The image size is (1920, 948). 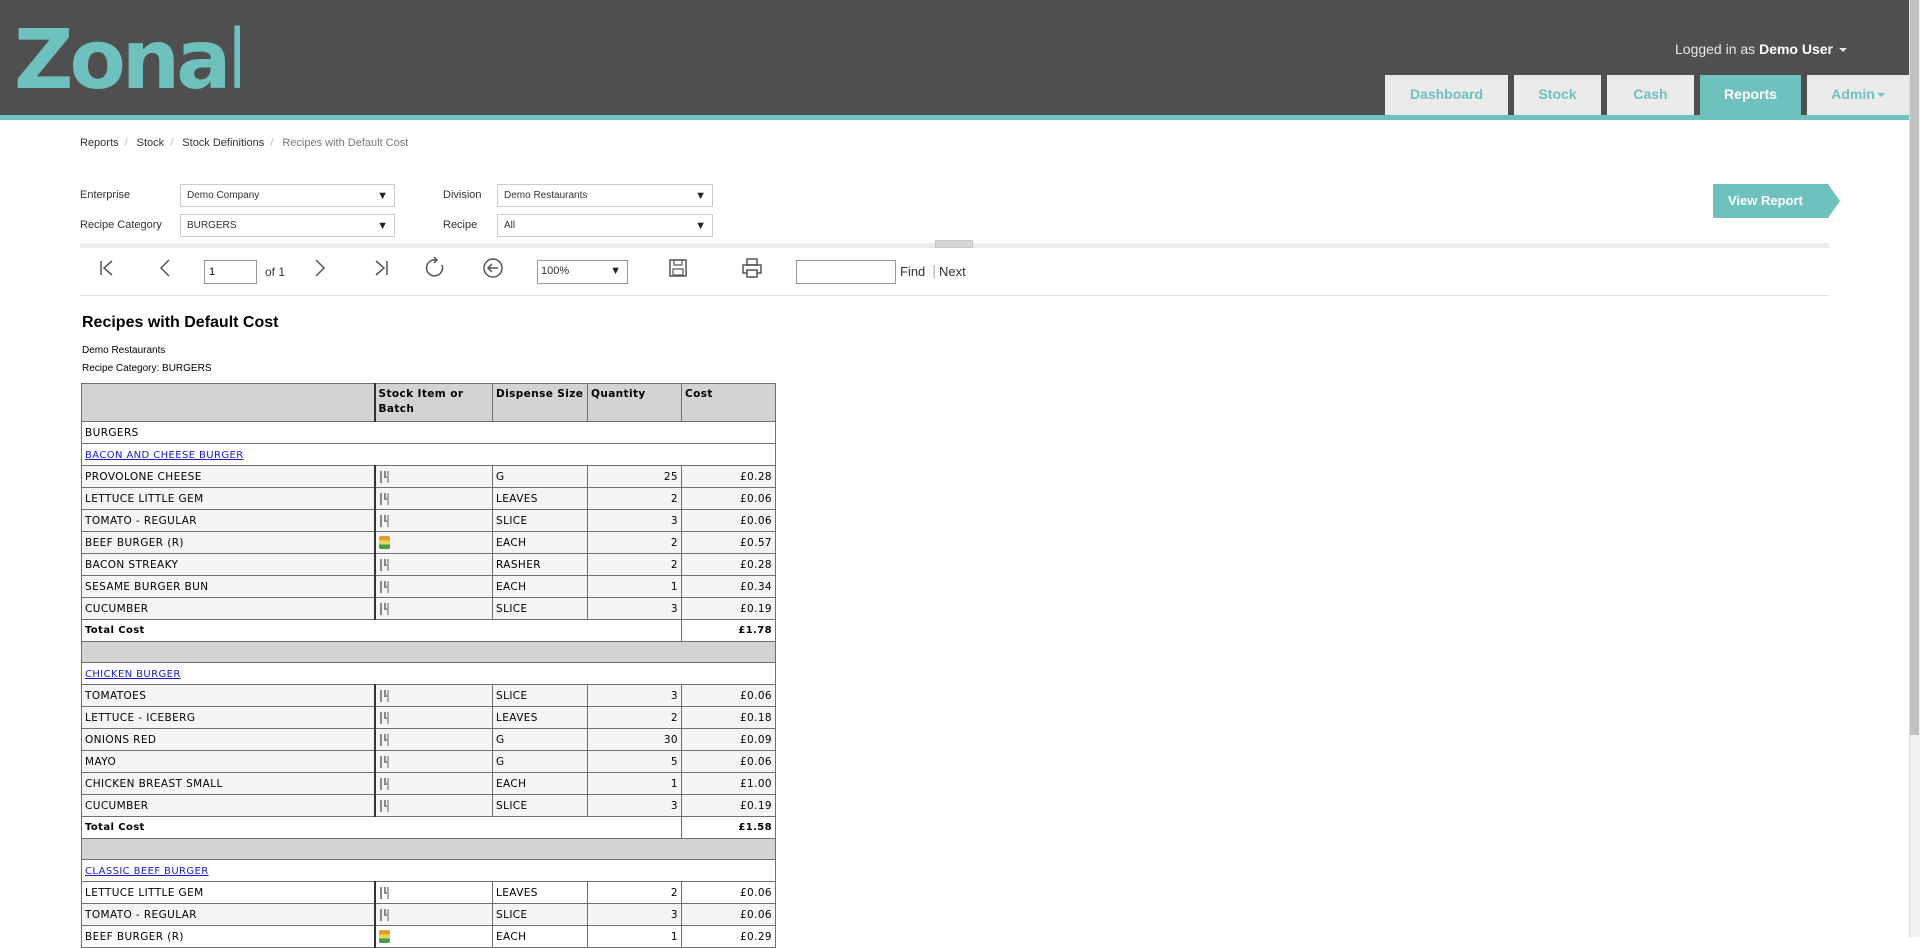 I want to click on save-icon, so click(x=678, y=268).